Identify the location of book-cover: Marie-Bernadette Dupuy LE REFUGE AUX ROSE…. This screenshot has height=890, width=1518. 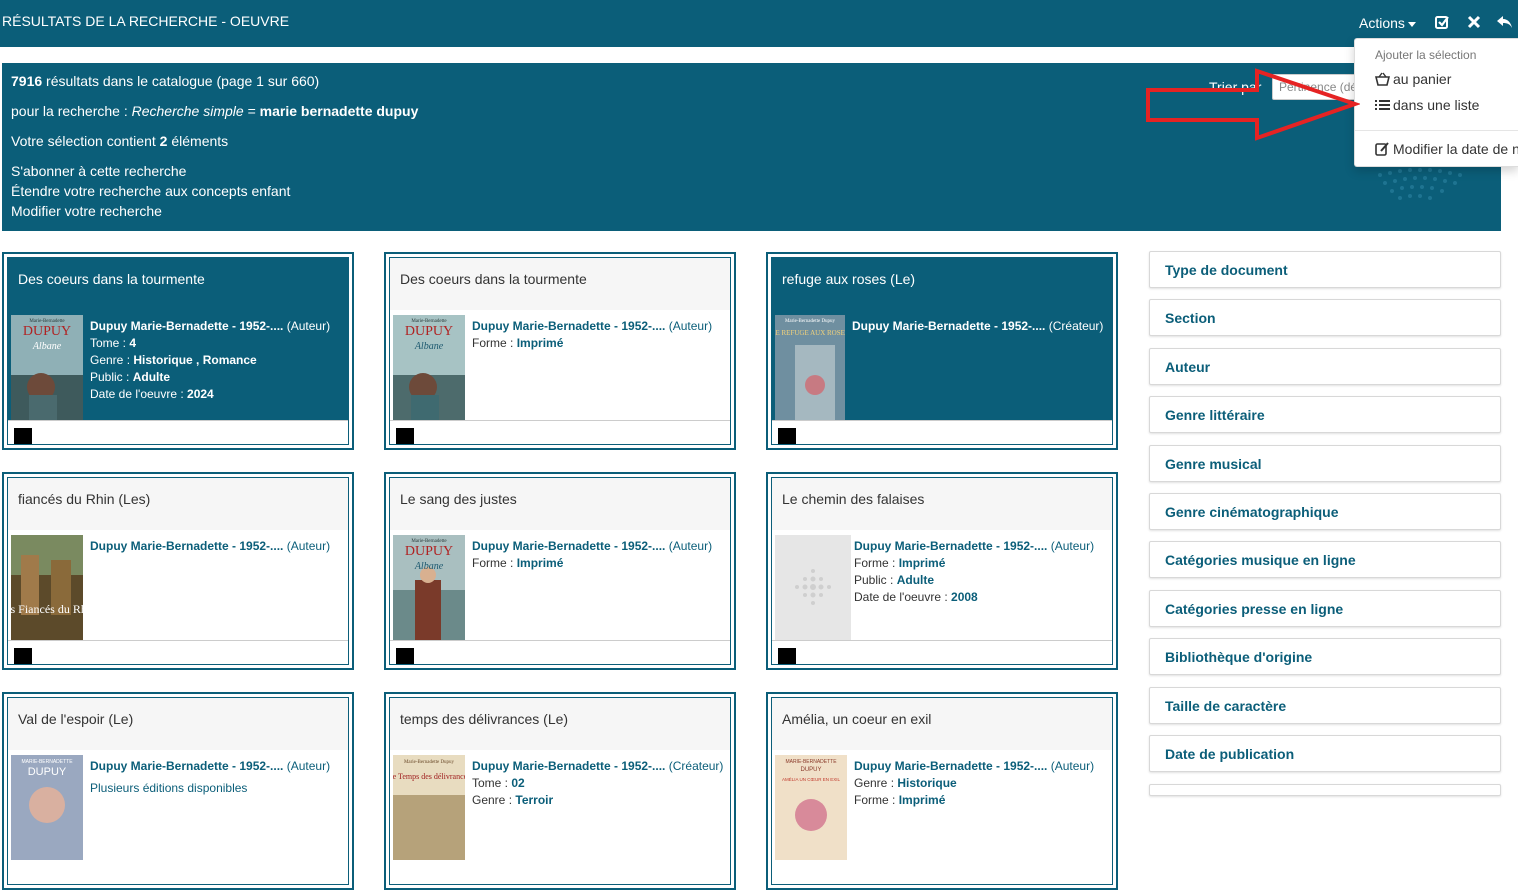
(810, 367).